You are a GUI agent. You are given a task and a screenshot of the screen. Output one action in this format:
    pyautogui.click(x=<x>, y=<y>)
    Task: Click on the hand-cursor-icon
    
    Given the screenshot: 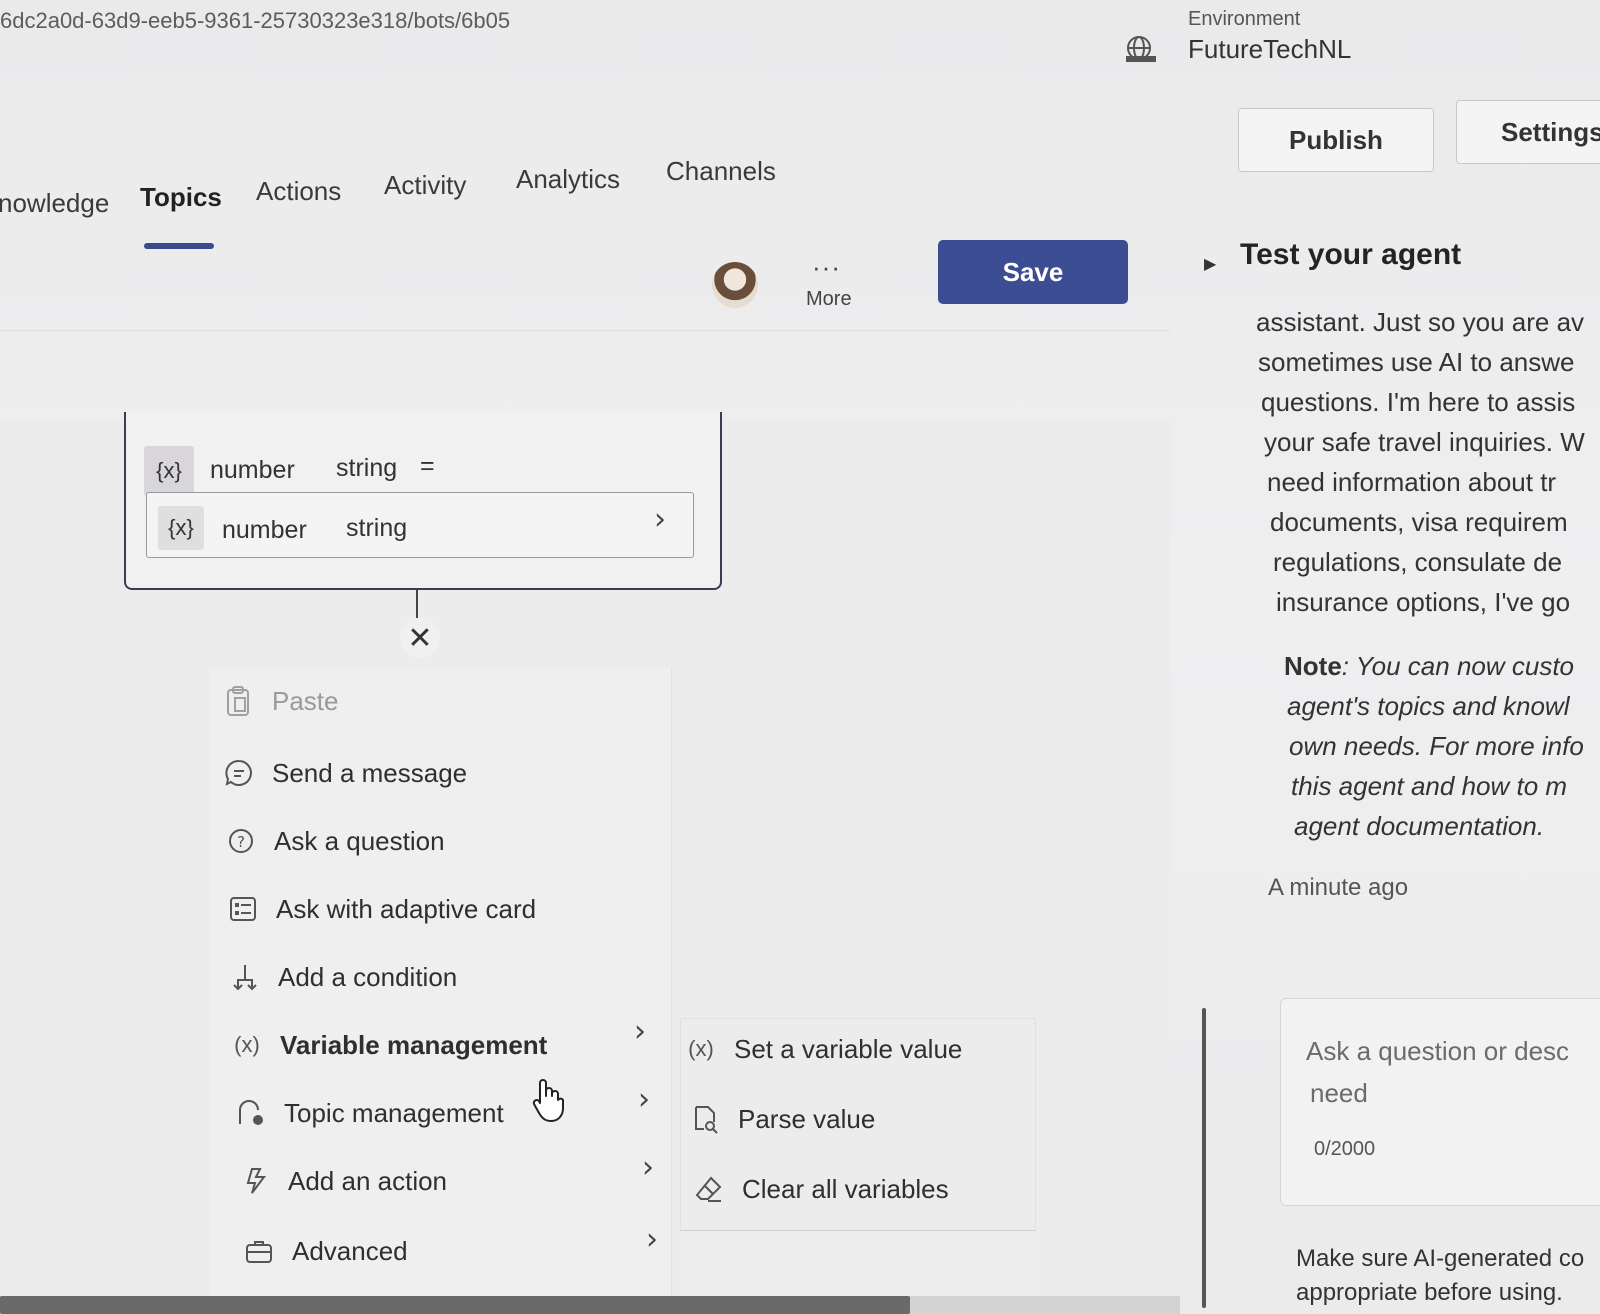 What is the action you would take?
    pyautogui.click(x=548, y=1100)
    